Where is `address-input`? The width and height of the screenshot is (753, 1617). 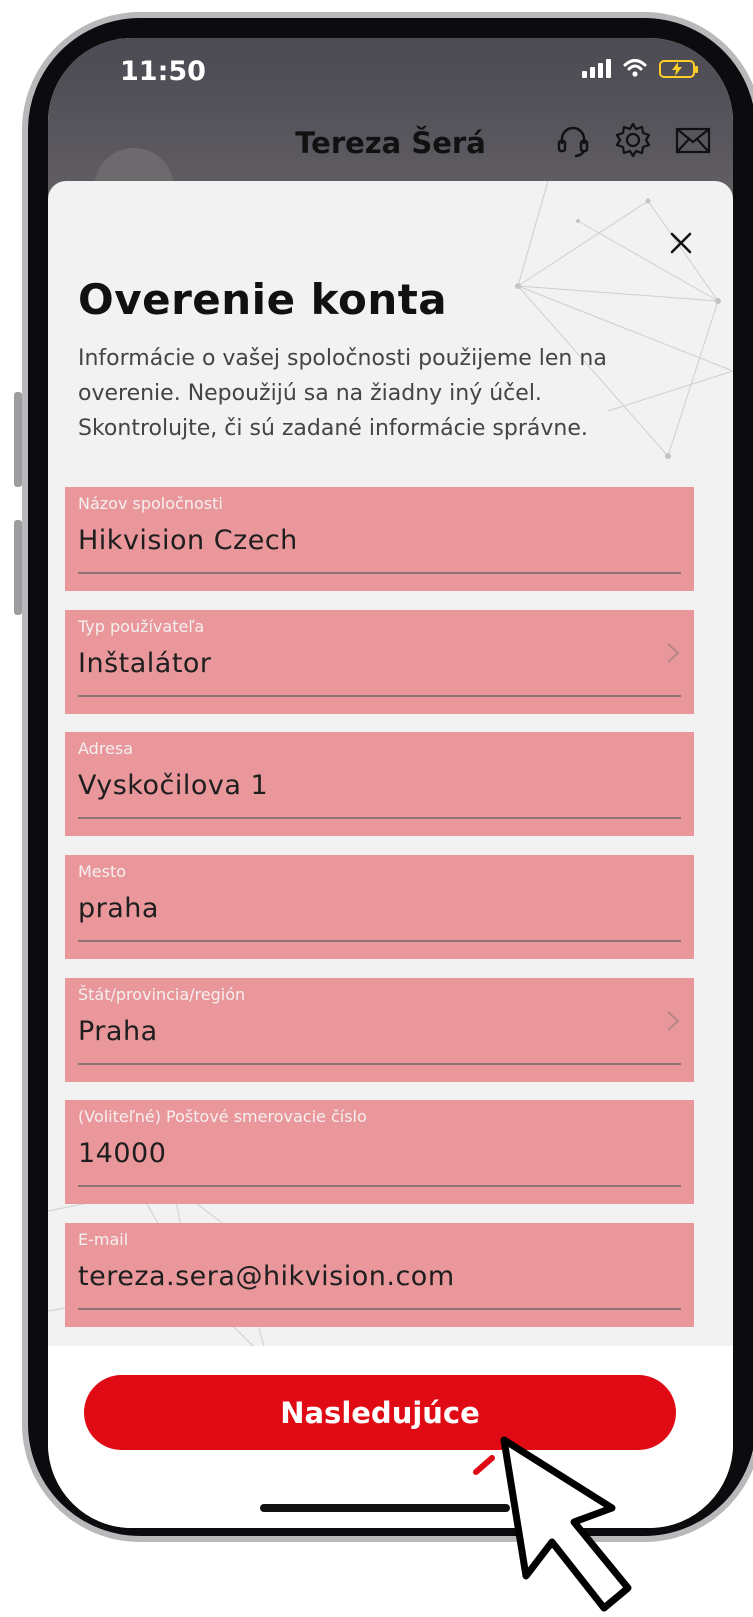 address-input is located at coordinates (358, 785).